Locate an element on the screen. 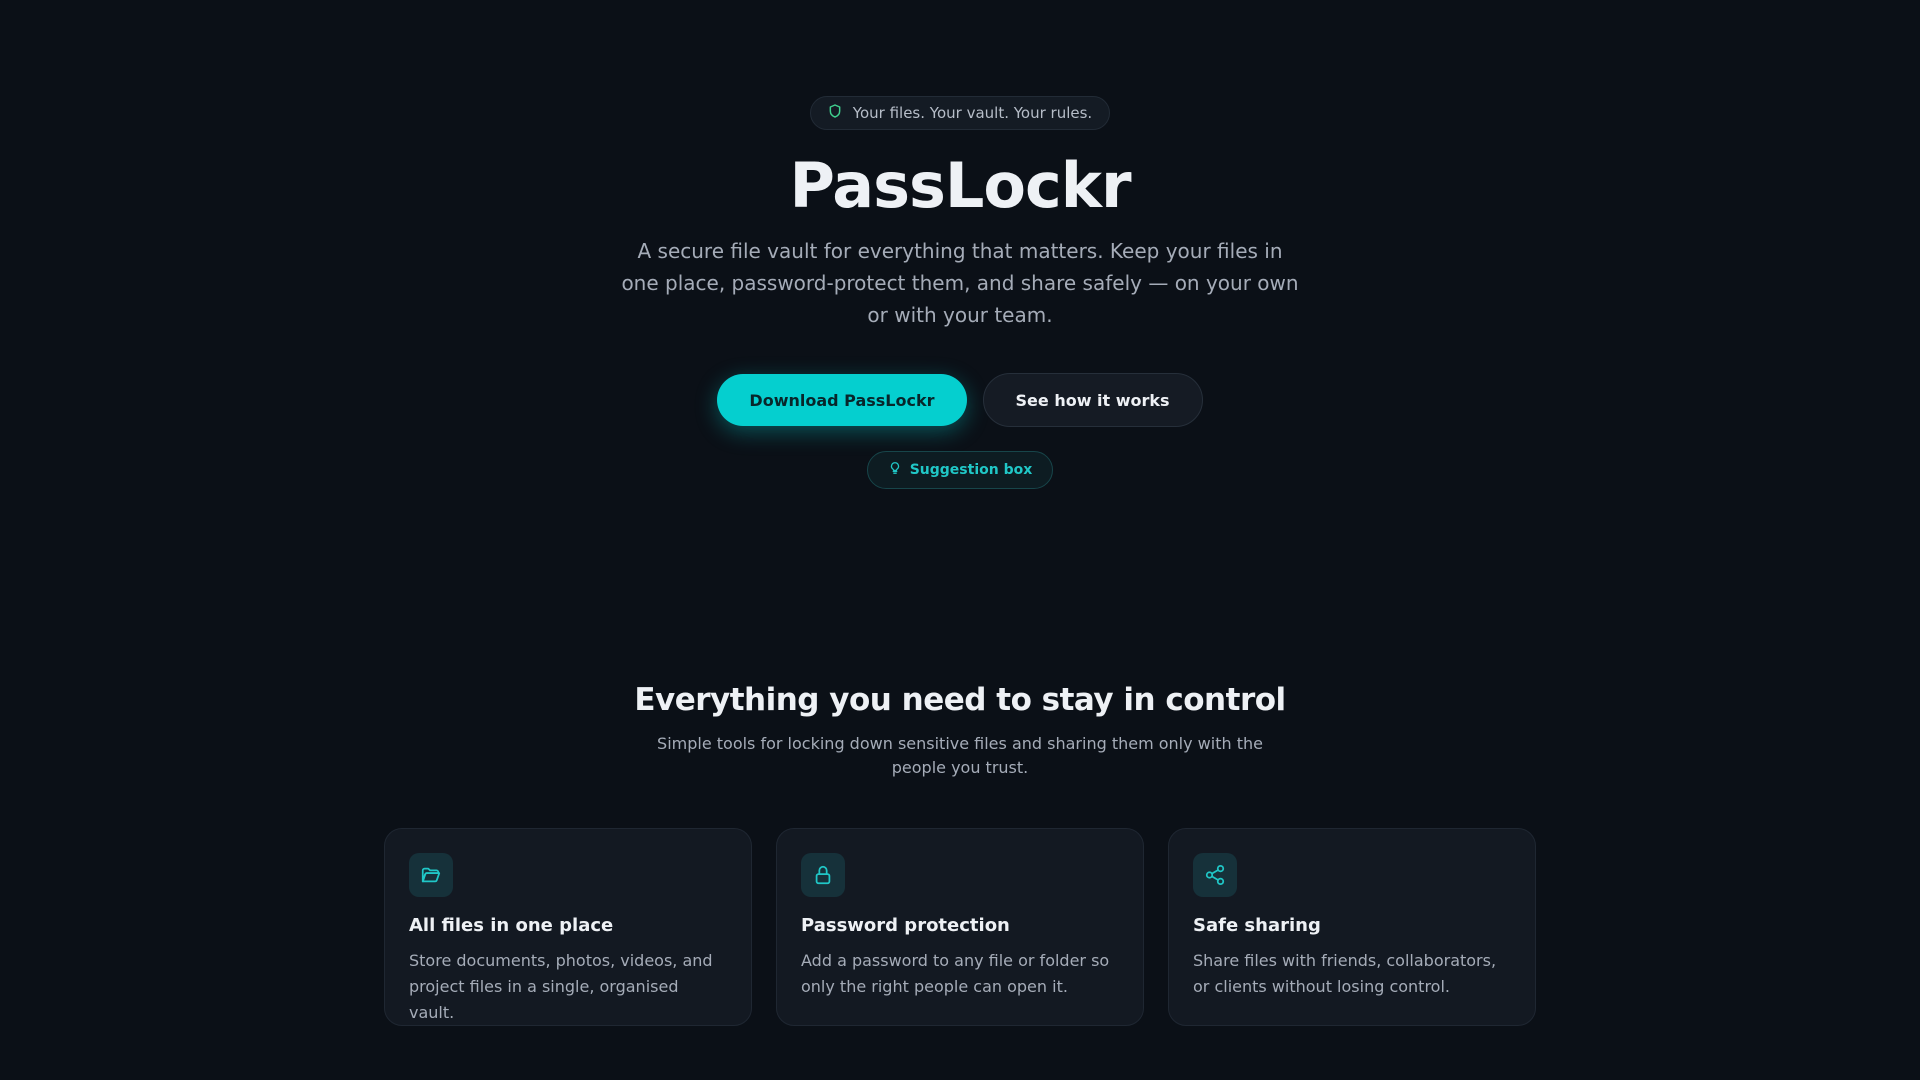 Image resolution: width=1920 pixels, height=1080 pixels. share-icon is located at coordinates (1215, 875).